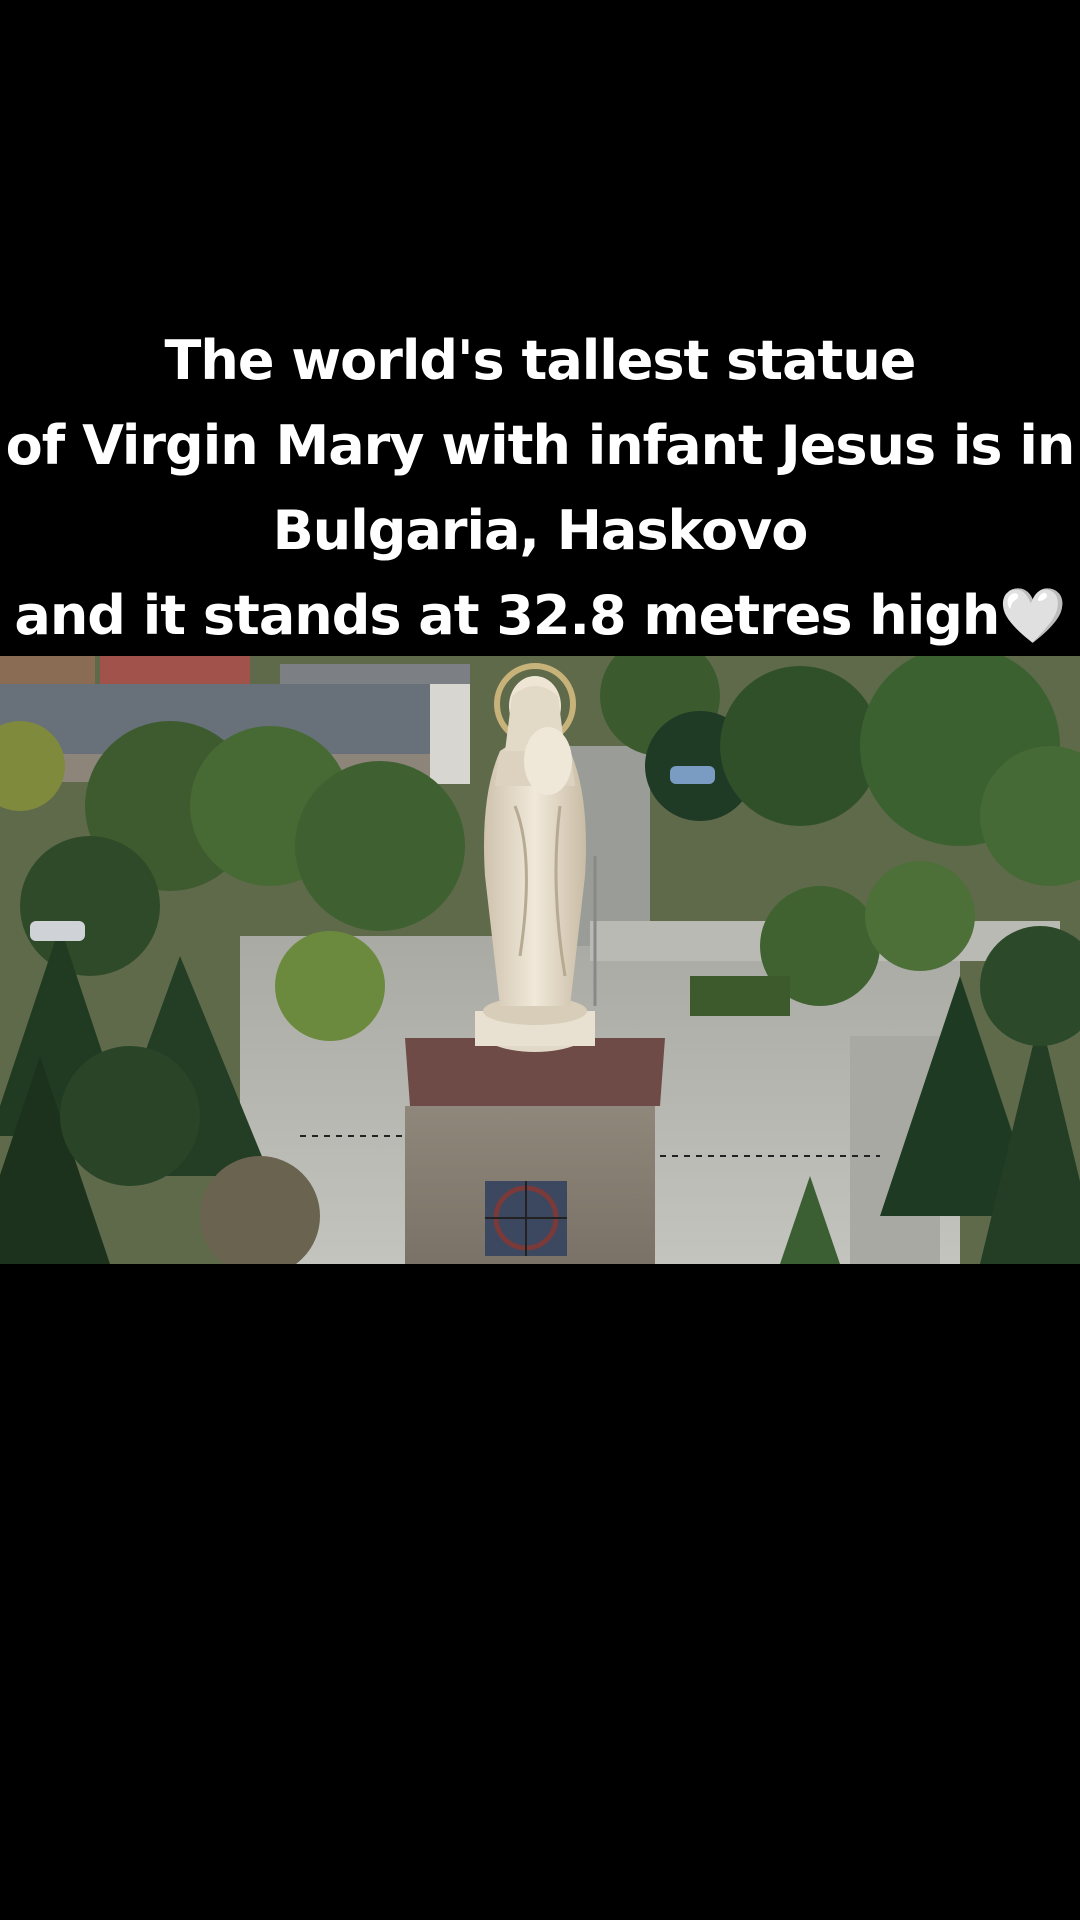  What do you see at coordinates (47, 670) in the screenshot?
I see `building` at bounding box center [47, 670].